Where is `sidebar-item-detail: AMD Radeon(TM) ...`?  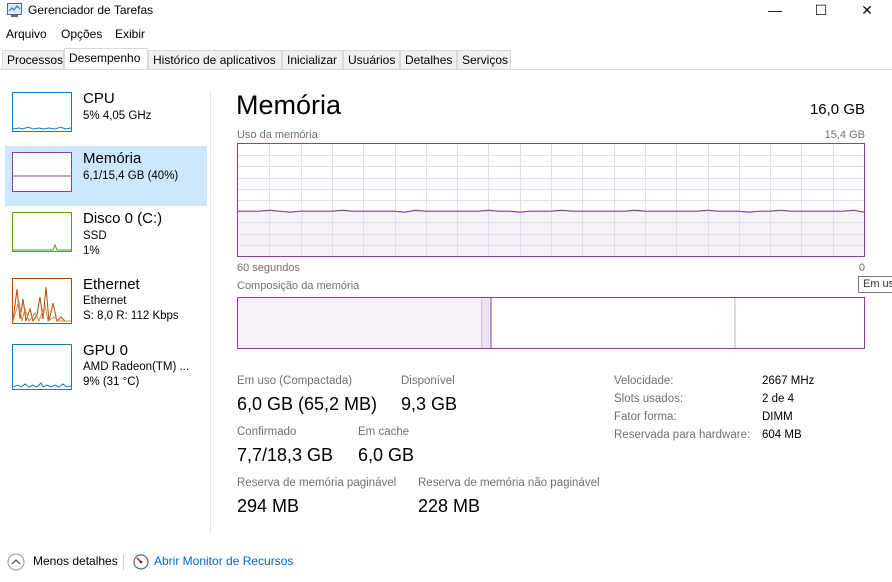
sidebar-item-detail: AMD Radeon(TM) ... is located at coordinates (136, 367).